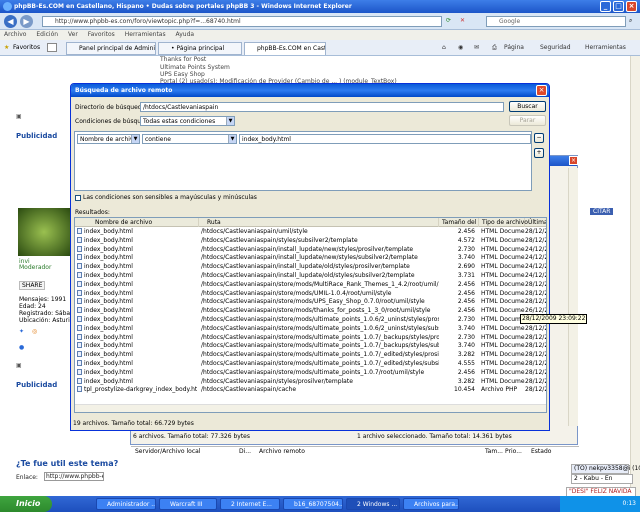  What do you see at coordinates (101, 34) in the screenshot?
I see `menu-favoritos: Favoritos` at bounding box center [101, 34].